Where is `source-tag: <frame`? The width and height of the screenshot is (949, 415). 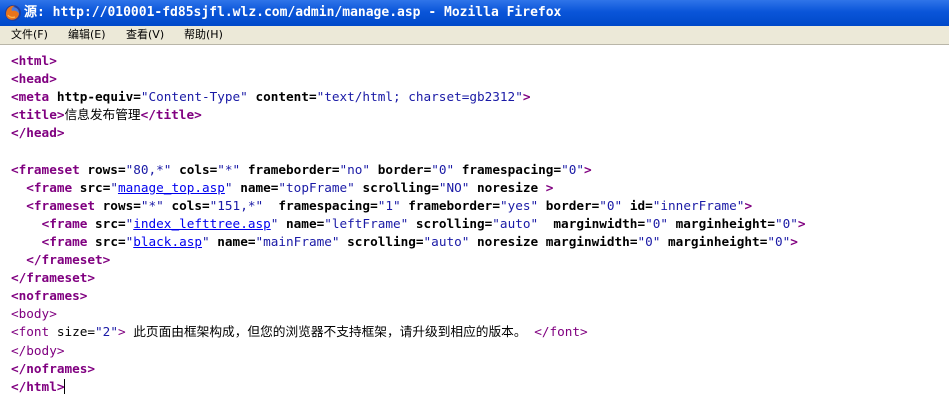 source-tag: <frame is located at coordinates (49, 187).